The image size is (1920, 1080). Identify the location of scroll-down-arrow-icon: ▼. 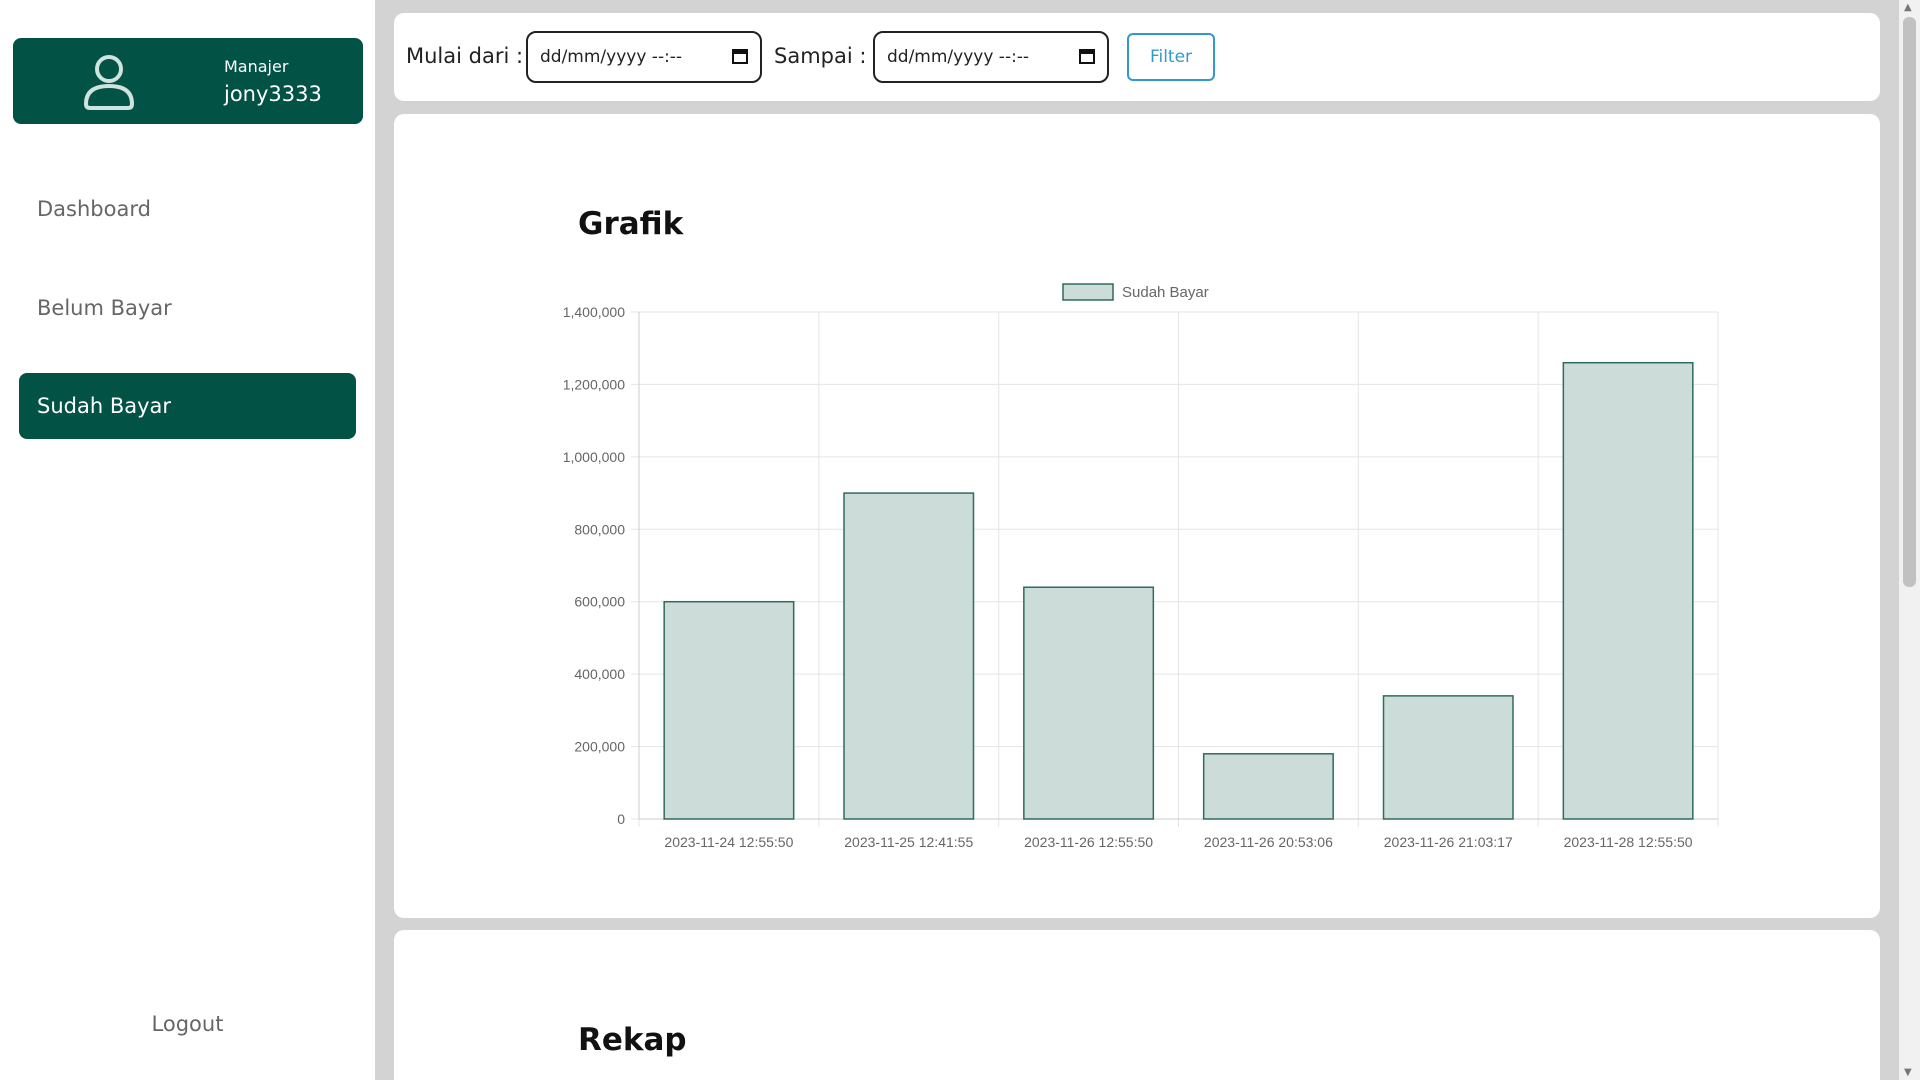
(1908, 1072).